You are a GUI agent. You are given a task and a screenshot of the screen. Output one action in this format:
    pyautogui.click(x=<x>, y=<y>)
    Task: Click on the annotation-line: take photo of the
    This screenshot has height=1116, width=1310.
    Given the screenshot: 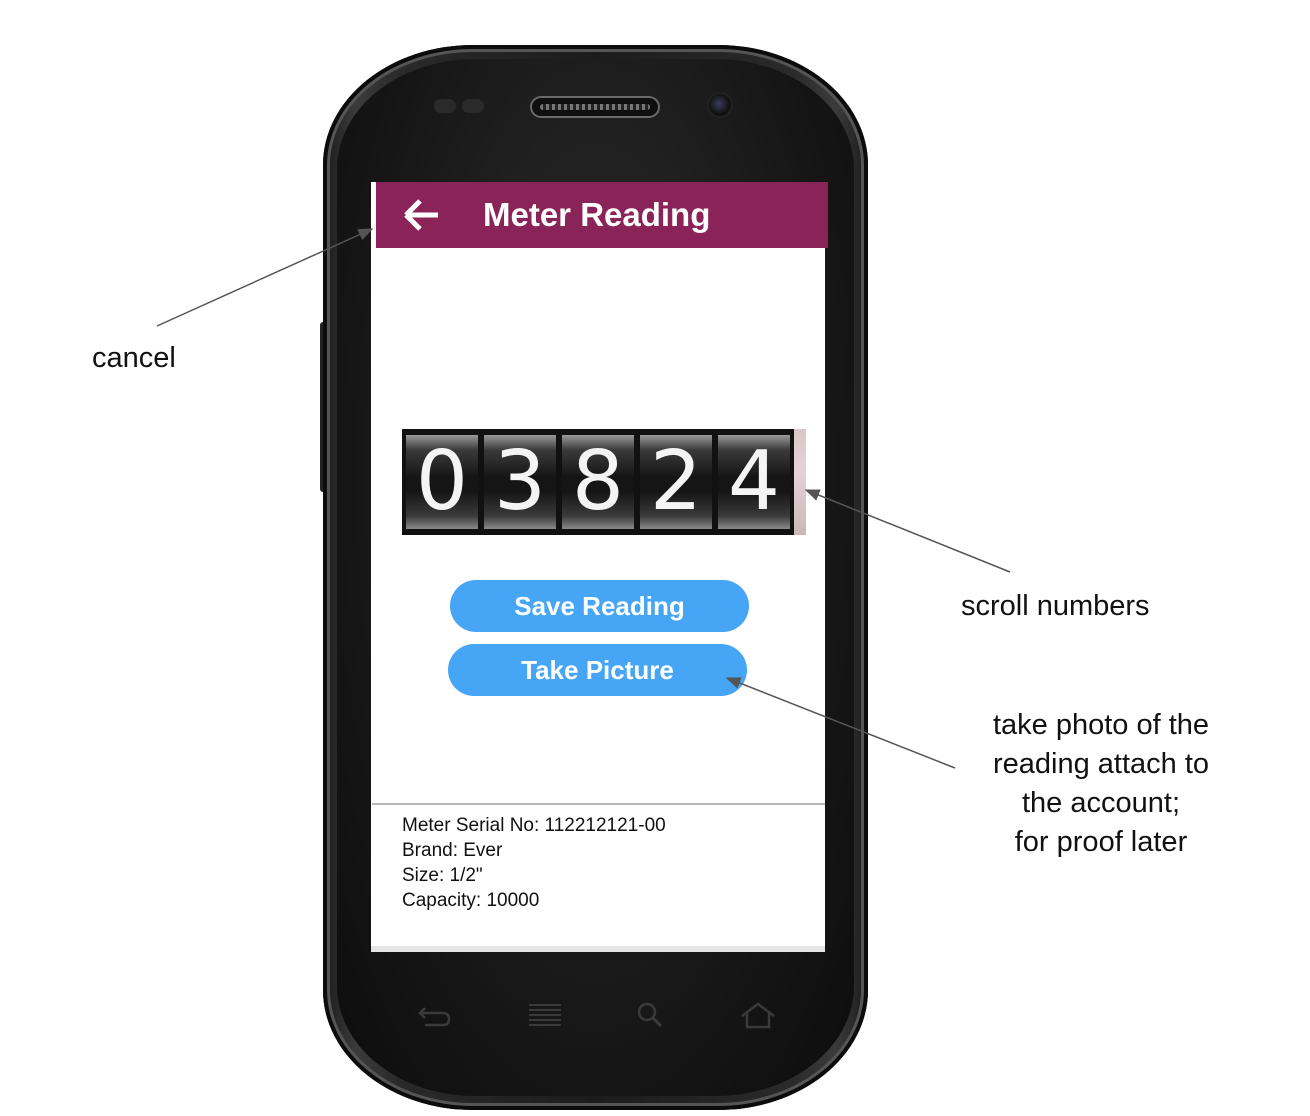 What is the action you would take?
    pyautogui.click(x=1101, y=725)
    